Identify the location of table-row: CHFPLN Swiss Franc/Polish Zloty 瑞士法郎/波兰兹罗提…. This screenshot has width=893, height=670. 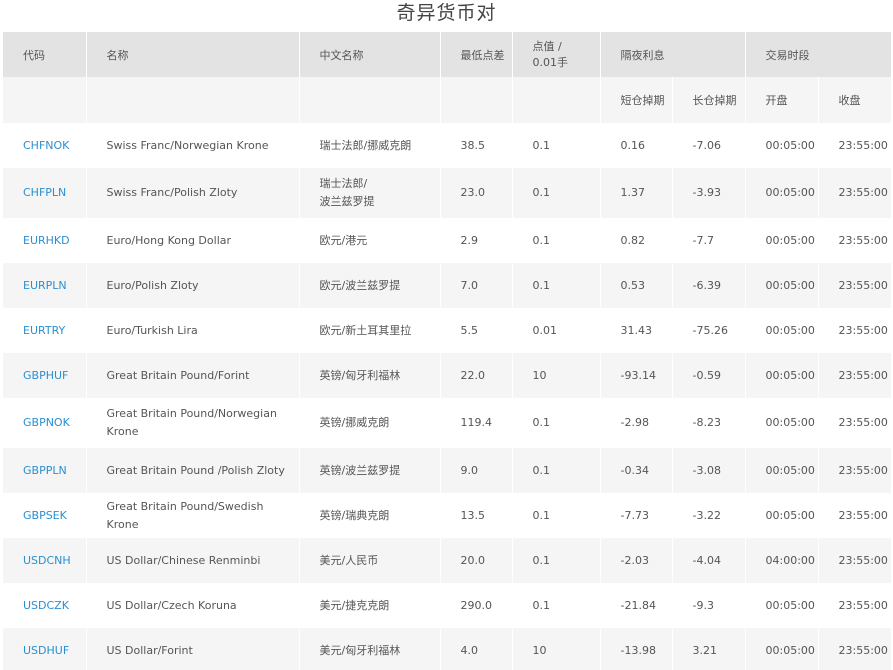
(447, 193).